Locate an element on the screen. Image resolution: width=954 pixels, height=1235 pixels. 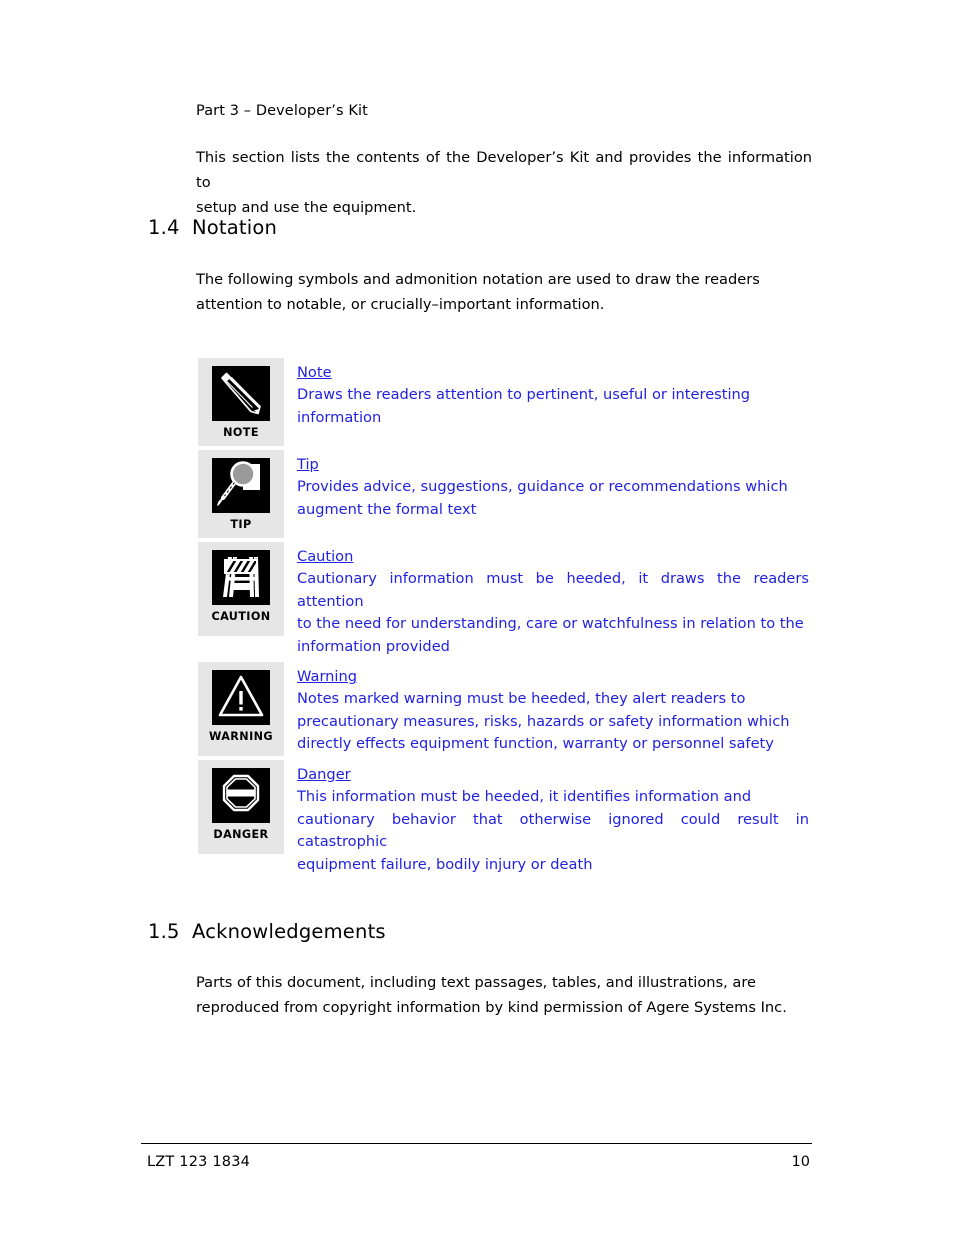
icon-label-caution: CAUTION is located at coordinates (241, 616).